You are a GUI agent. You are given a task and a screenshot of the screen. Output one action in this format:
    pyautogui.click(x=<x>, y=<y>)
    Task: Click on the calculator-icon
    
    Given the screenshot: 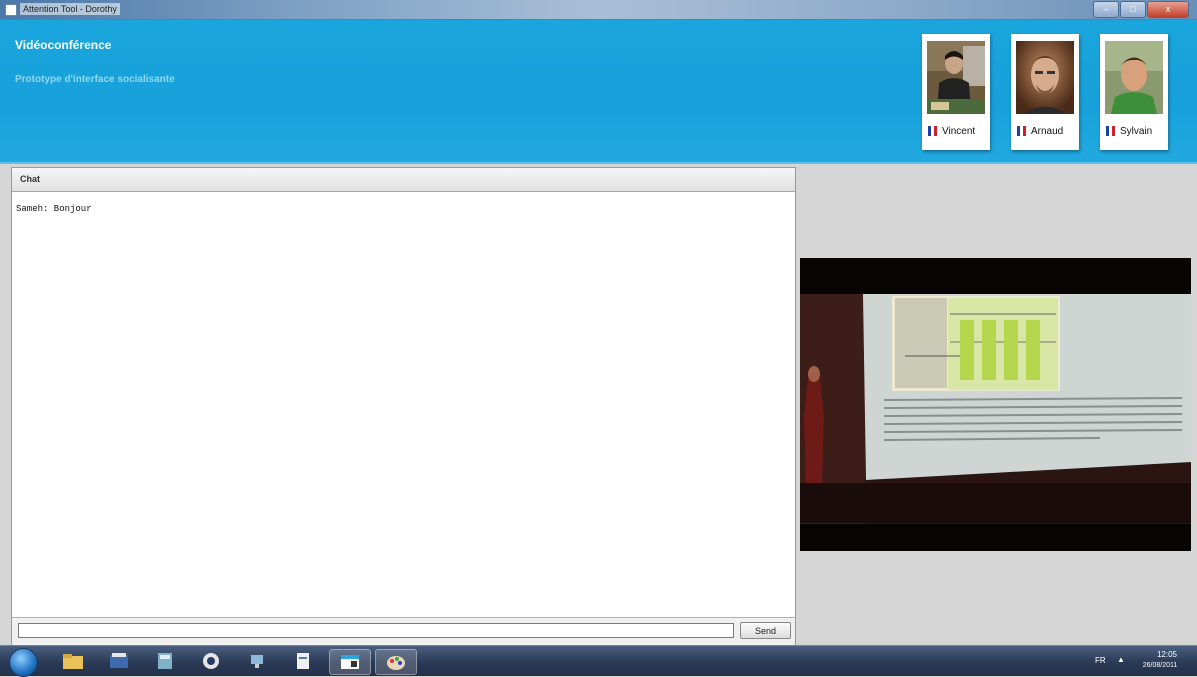 What is the action you would take?
    pyautogui.click(x=165, y=661)
    